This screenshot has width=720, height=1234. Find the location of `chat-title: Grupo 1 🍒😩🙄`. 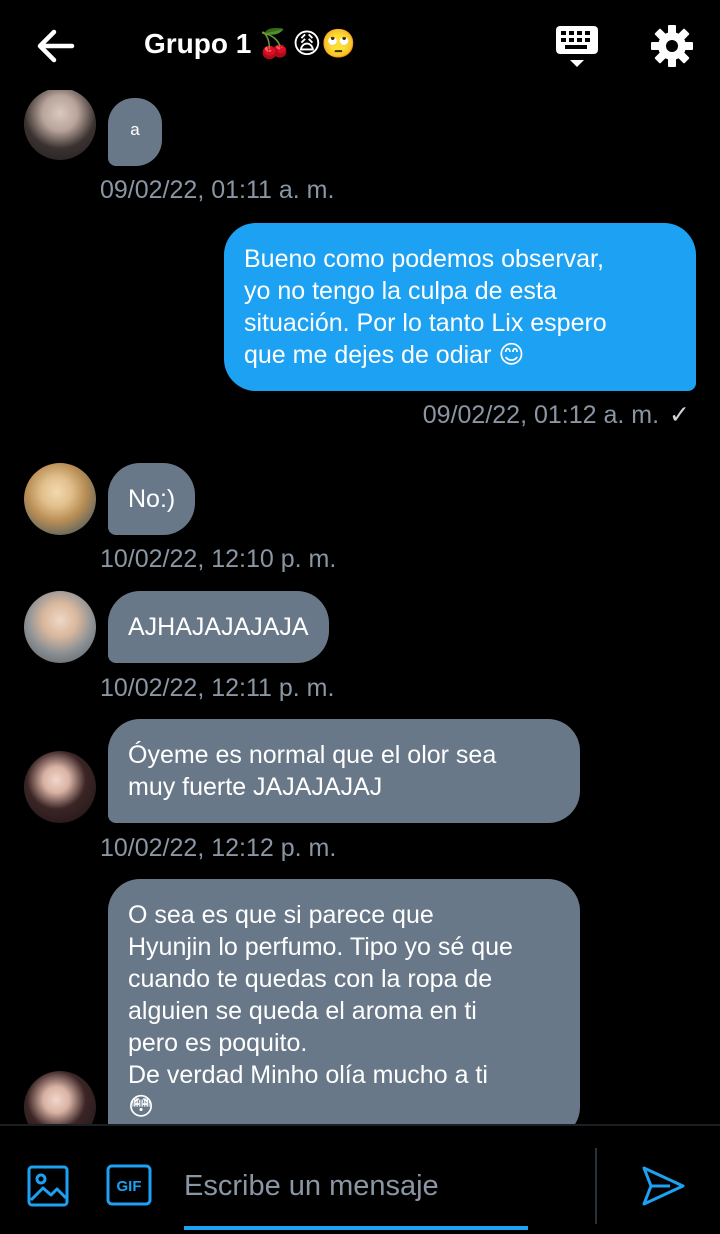

chat-title: Grupo 1 🍒😩🙄 is located at coordinates (250, 44).